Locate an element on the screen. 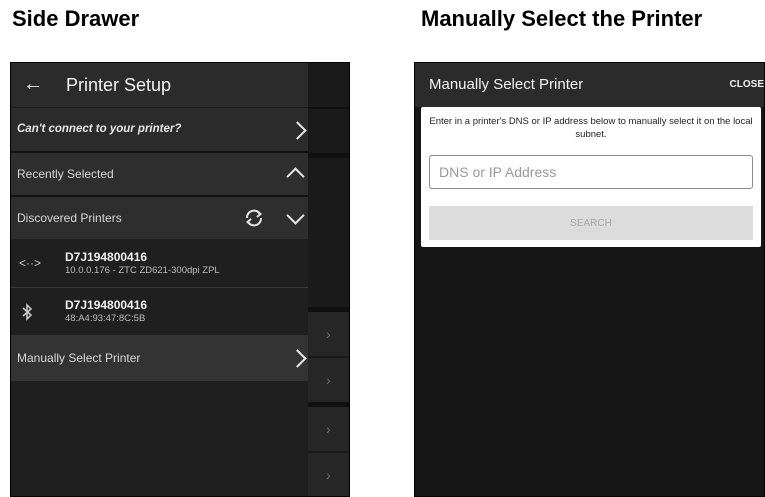 This screenshot has height=497, width=765. discovered-printers-row: Discovered Printers is located at coordinates (159, 218).